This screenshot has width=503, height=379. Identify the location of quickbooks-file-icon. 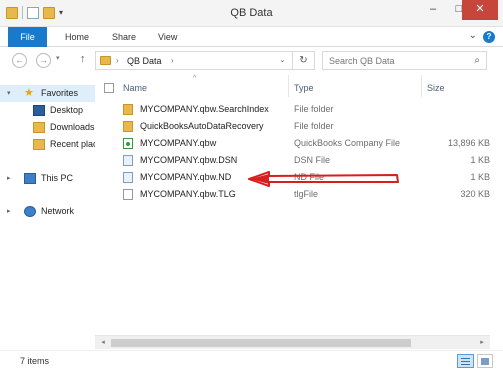
(128, 143).